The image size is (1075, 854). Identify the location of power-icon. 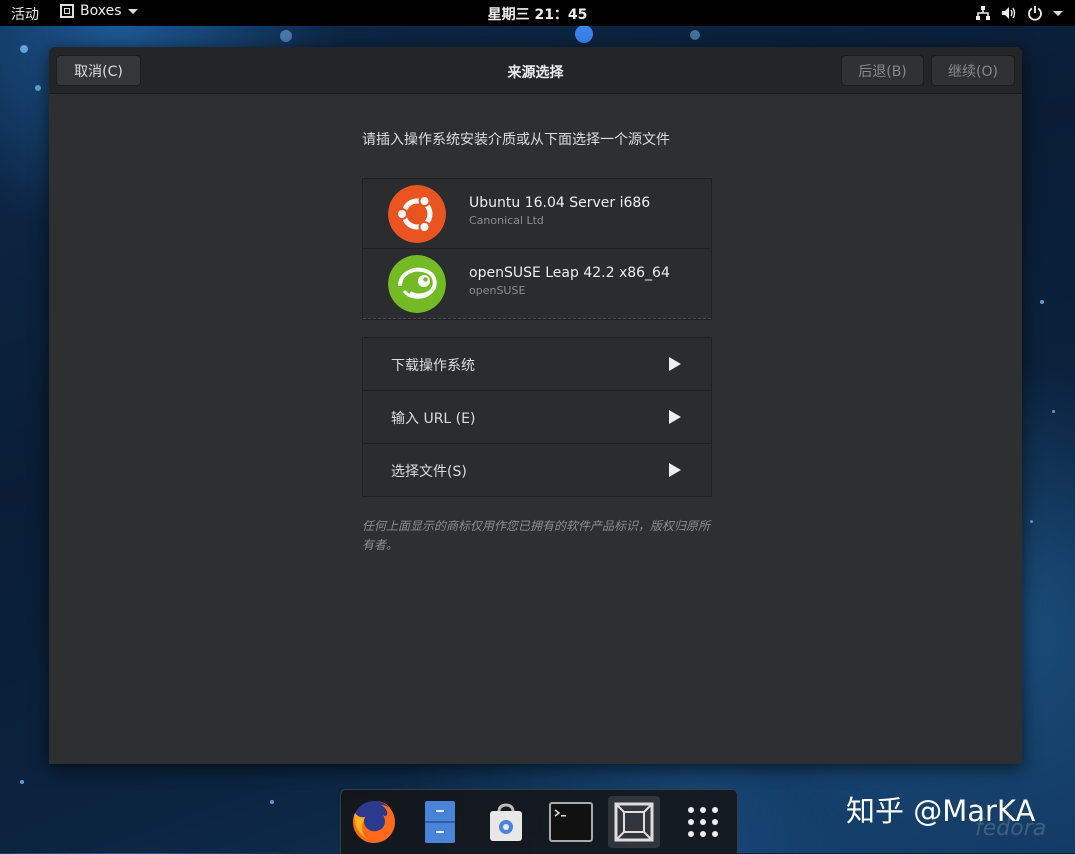
(1035, 13).